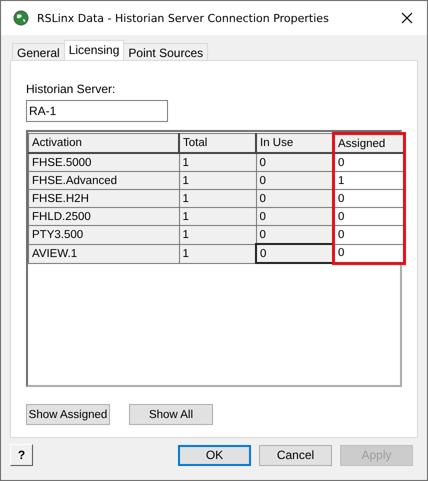 The height and width of the screenshot is (481, 428). I want to click on column-header: Total, so click(217, 143).